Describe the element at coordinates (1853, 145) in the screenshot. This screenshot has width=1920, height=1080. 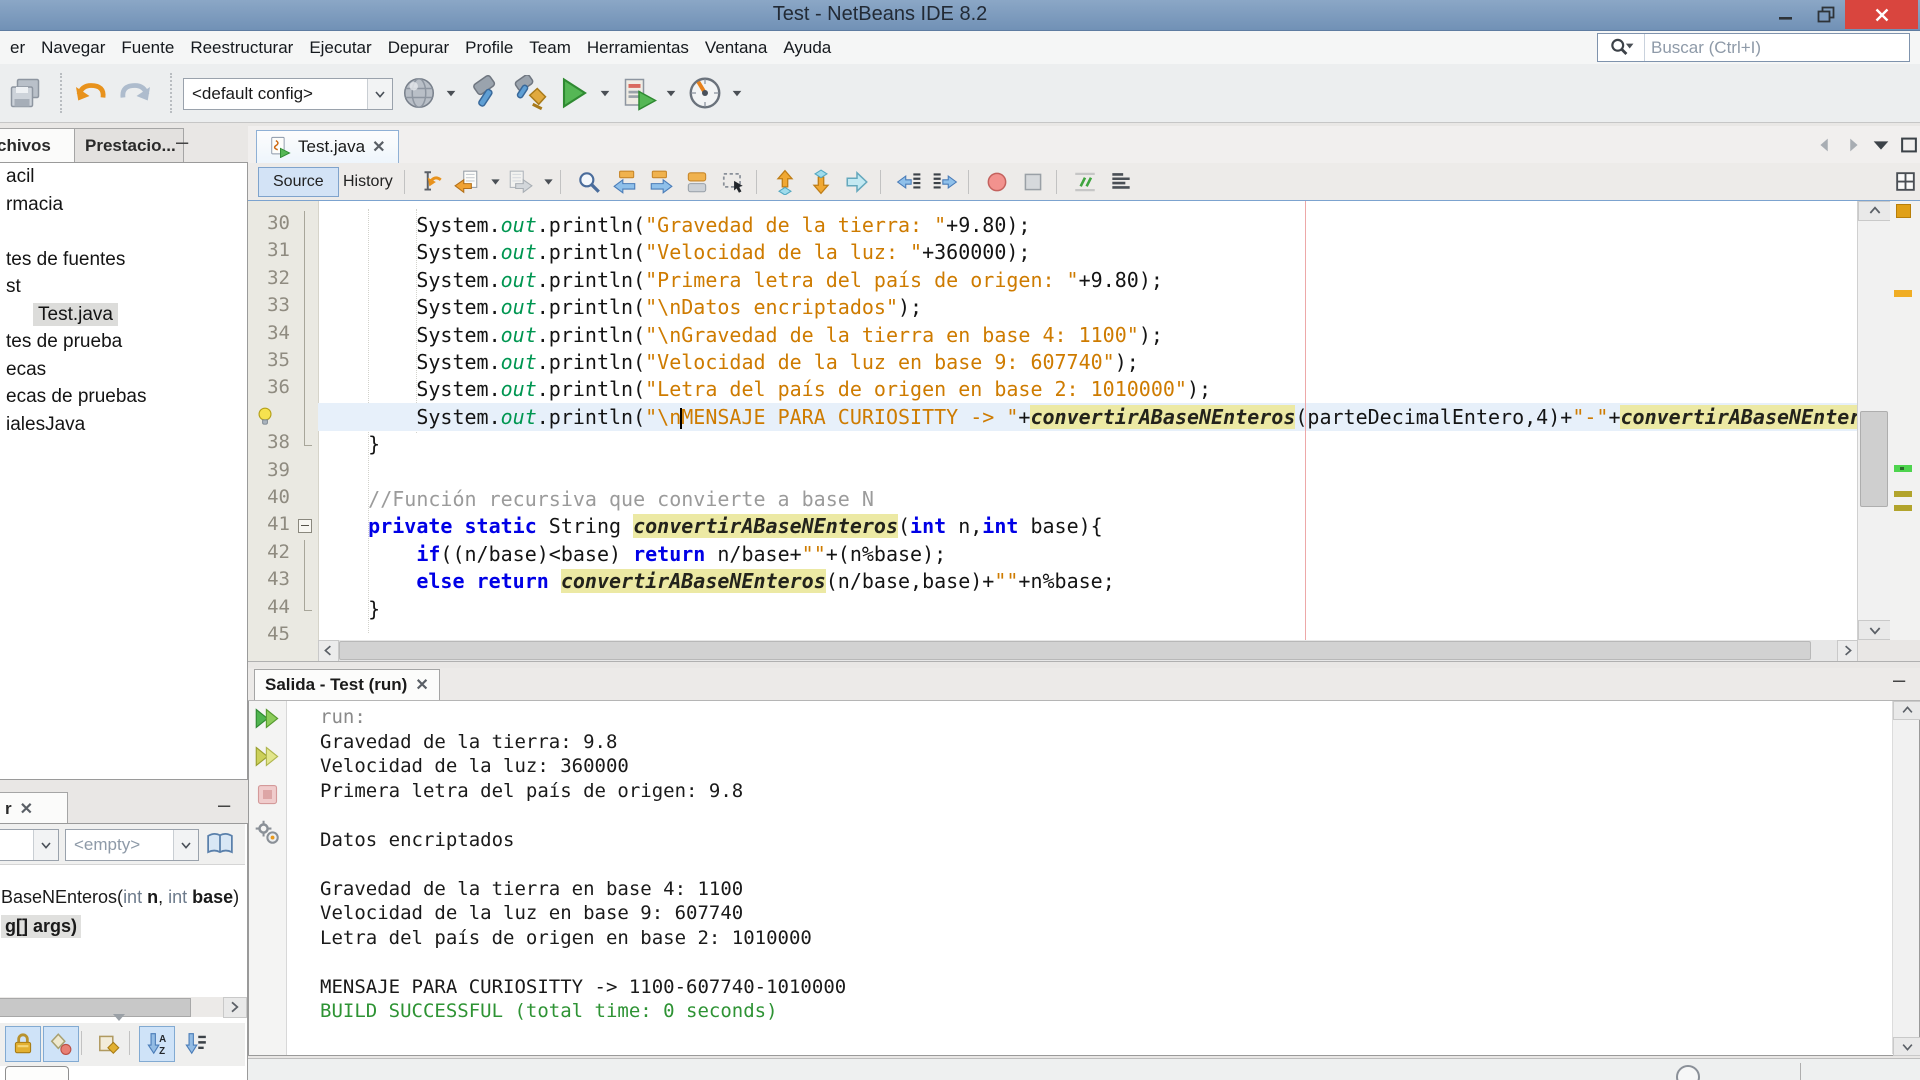
I see `scroll-tabs-right-icon` at that location.